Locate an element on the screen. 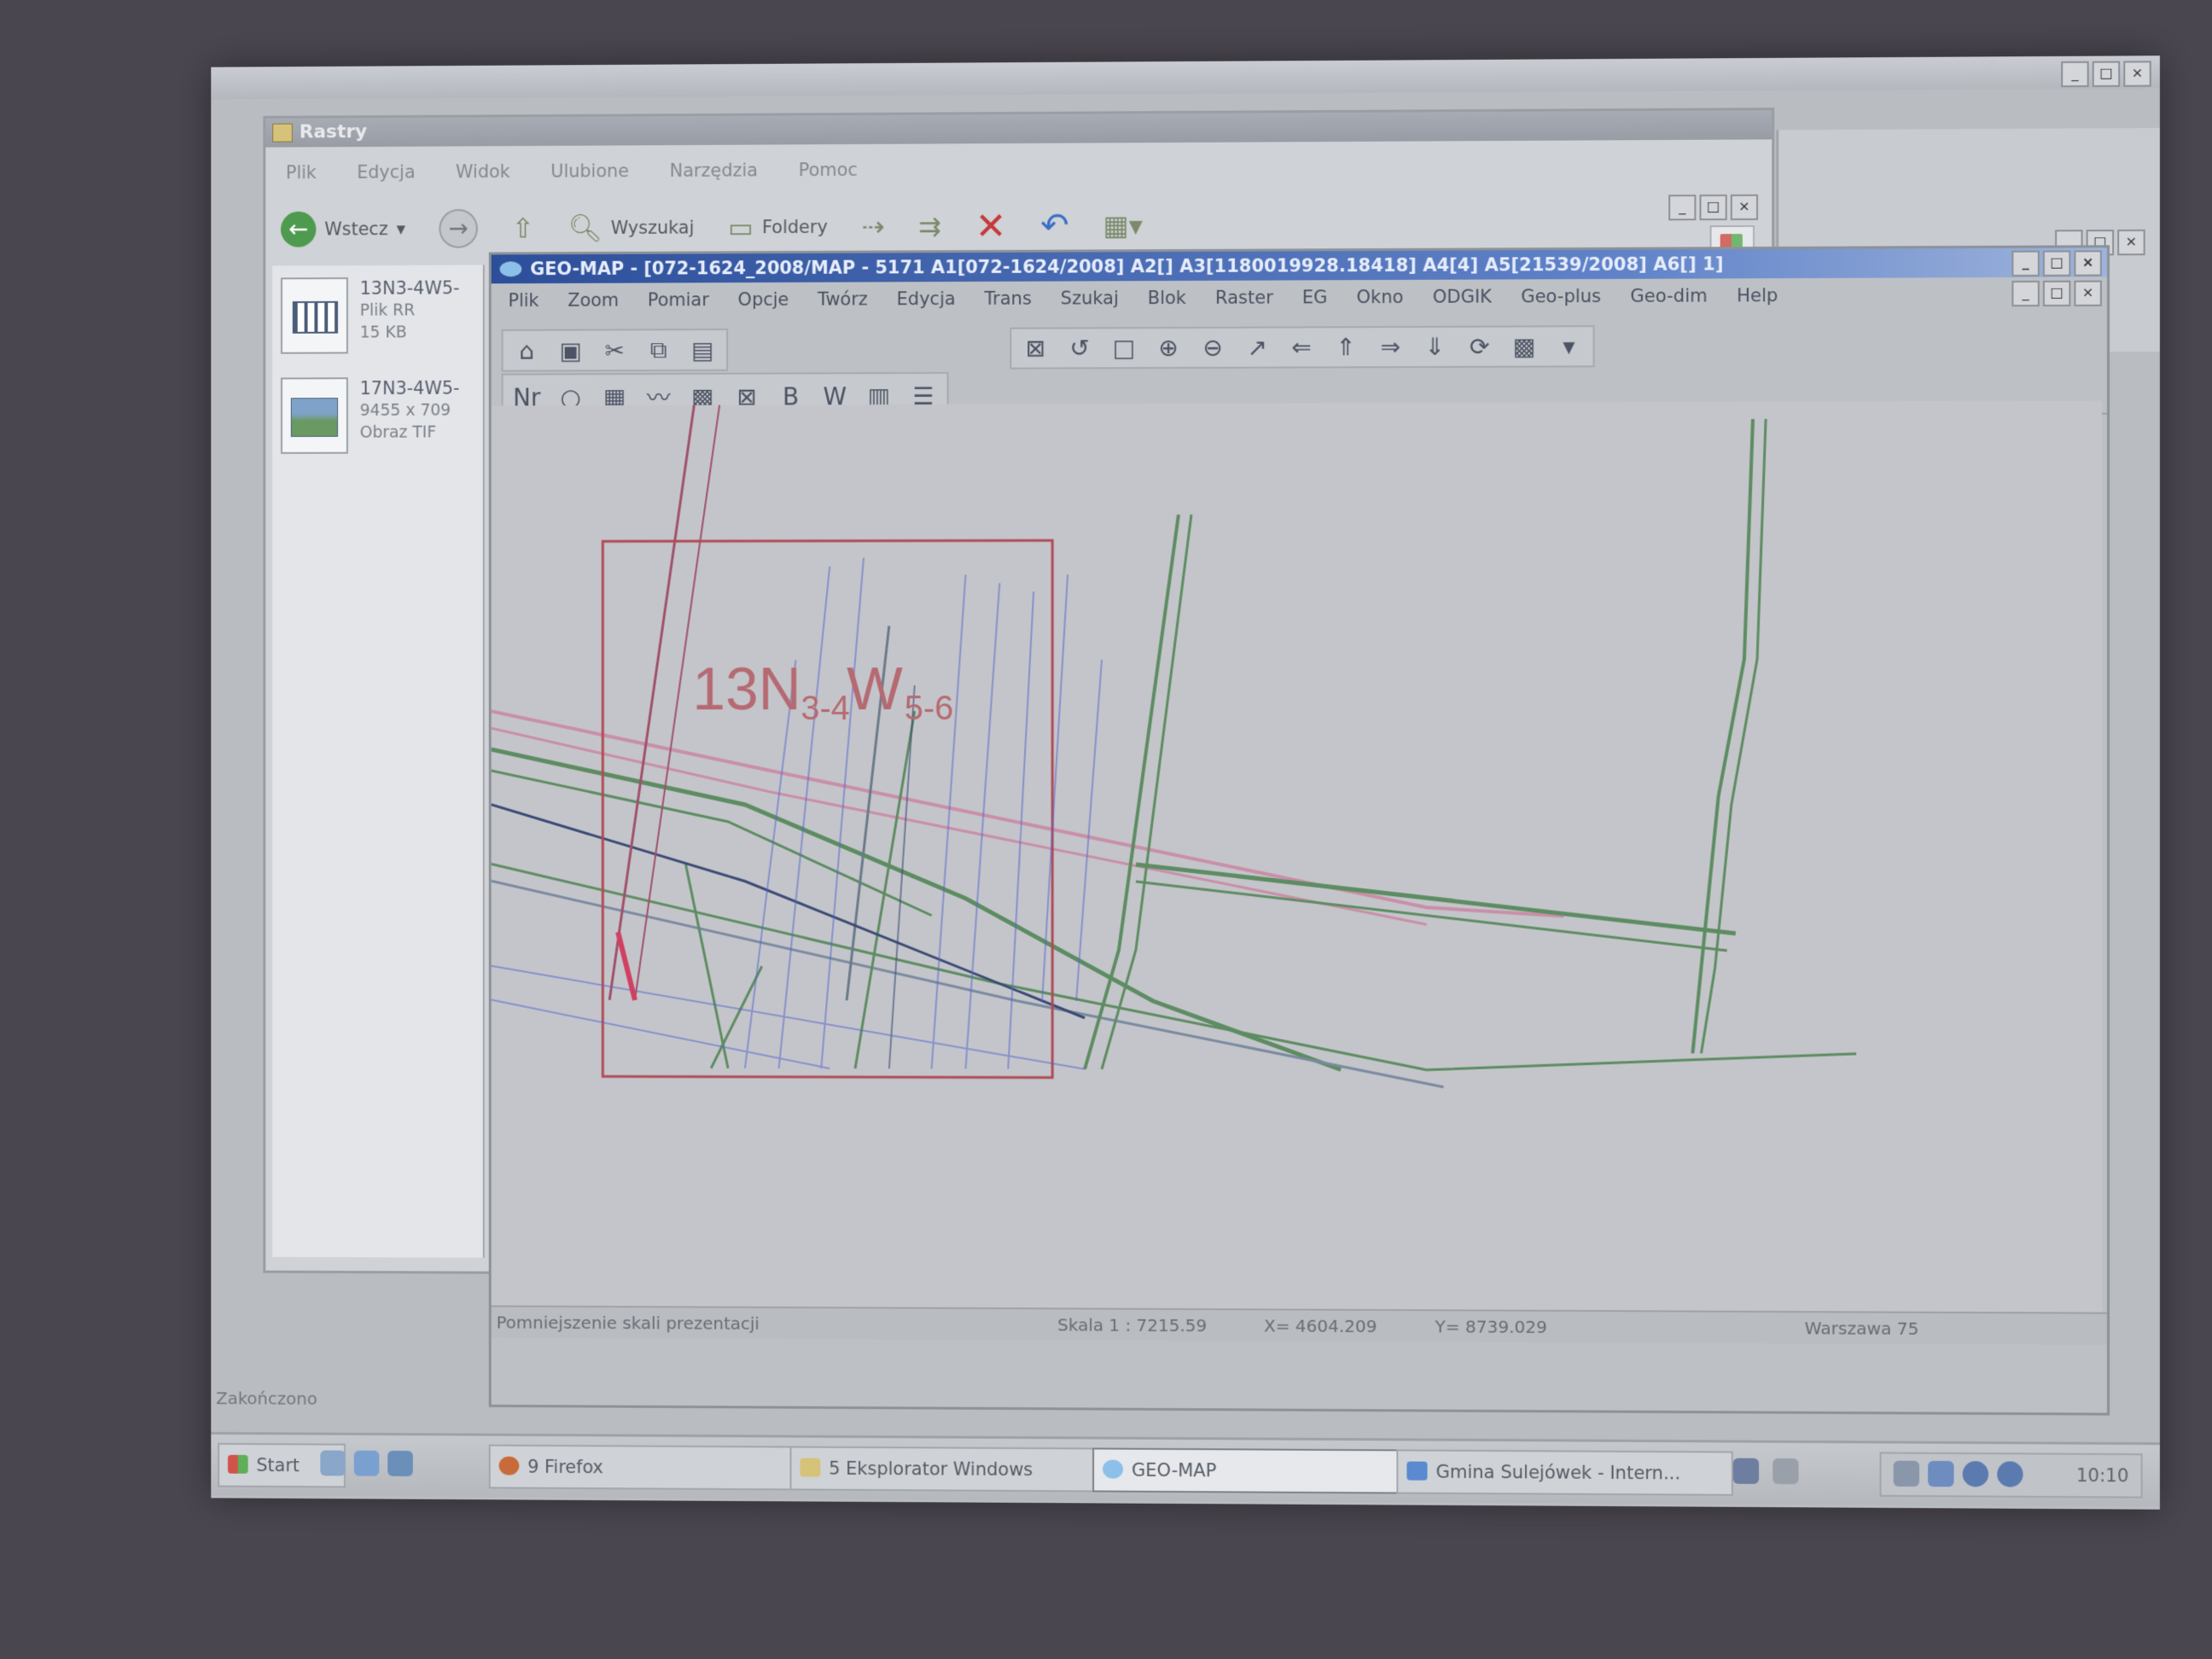 Image resolution: width=2212 pixels, height=1659 pixels. zoom-previous-icon: ↺ is located at coordinates (1079, 348).